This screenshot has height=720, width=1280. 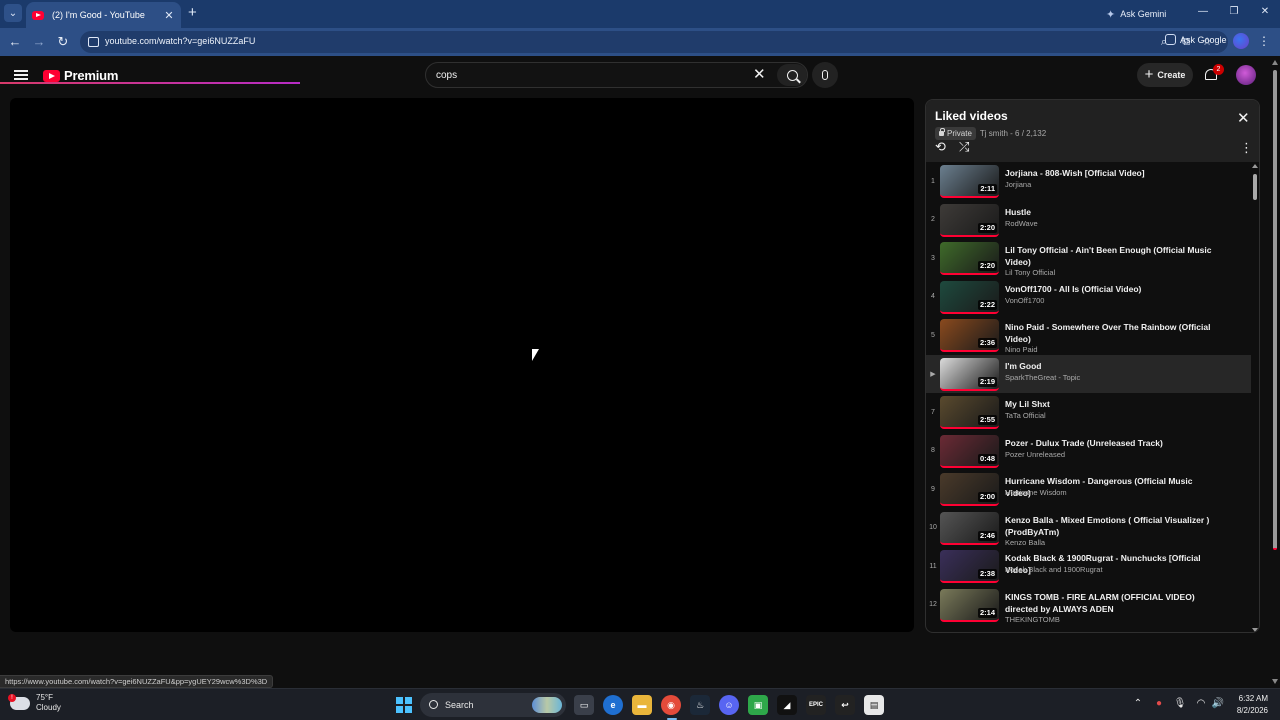 I want to click on discord-icon: ☺, so click(x=729, y=705).